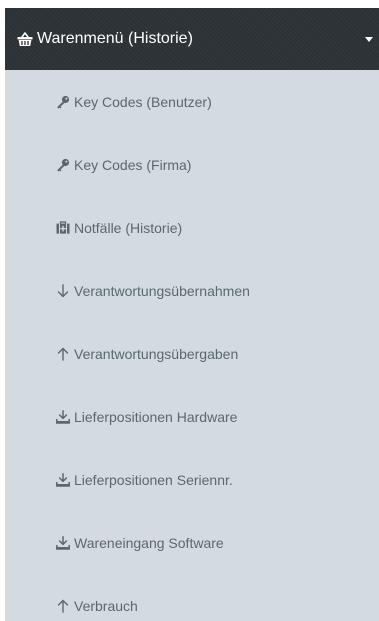  Describe the element at coordinates (369, 39) in the screenshot. I see `caret-down-icon` at that location.